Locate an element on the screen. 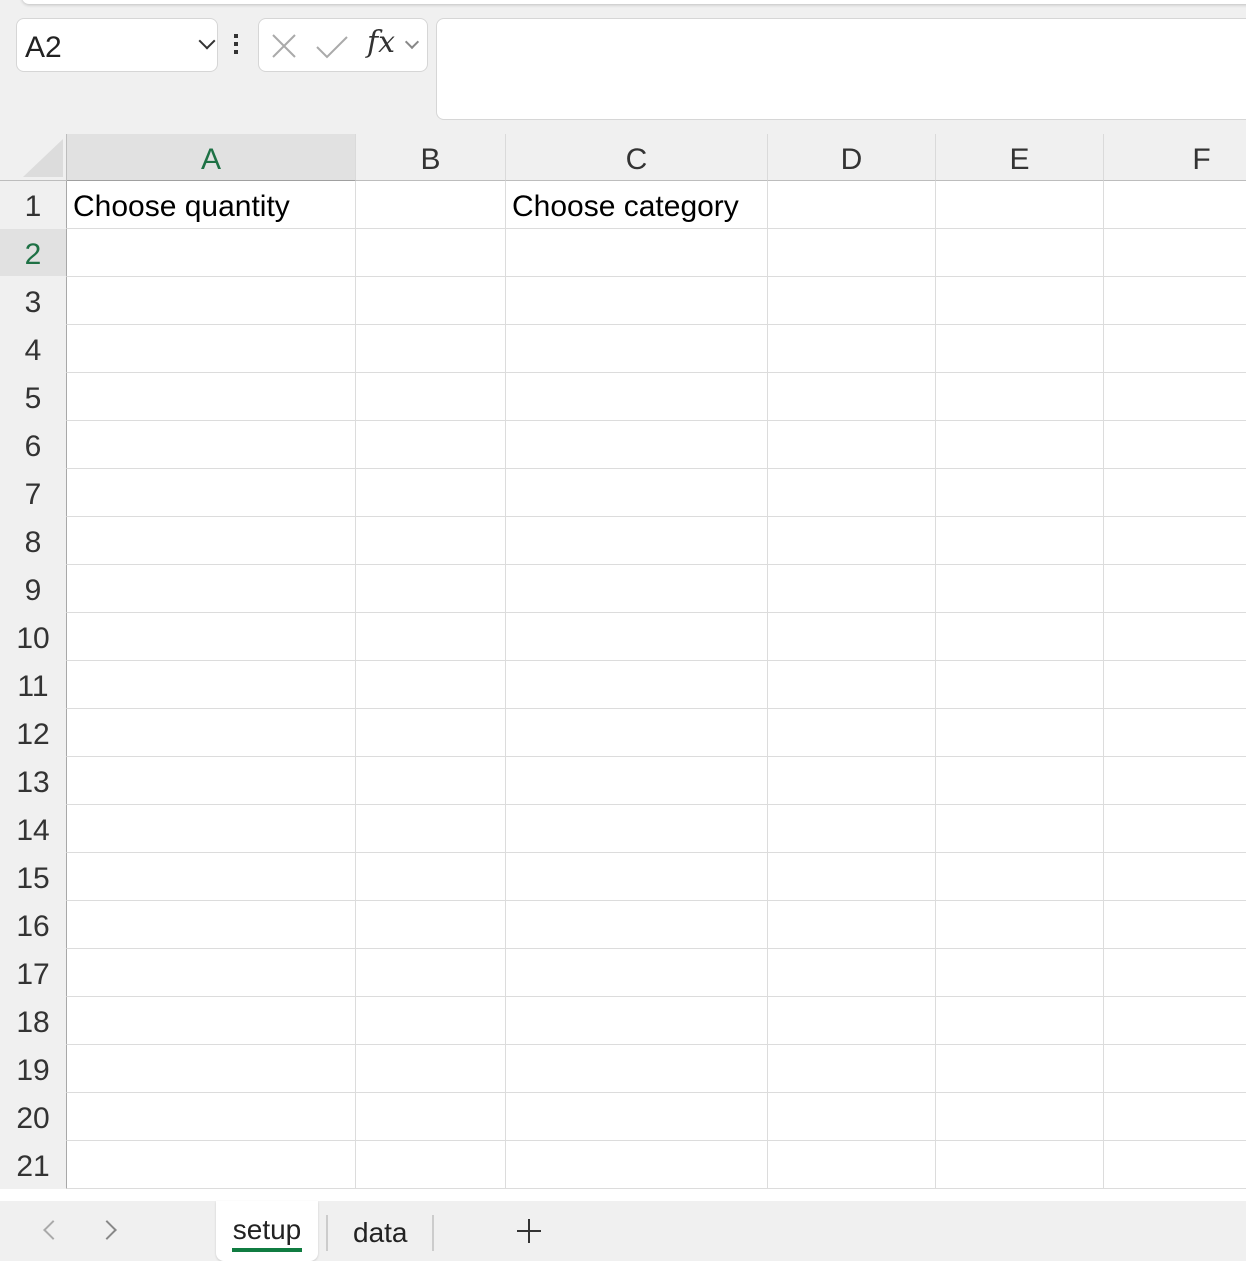 The image size is (1246, 1261). cell-E21 is located at coordinates (1020, 1165).